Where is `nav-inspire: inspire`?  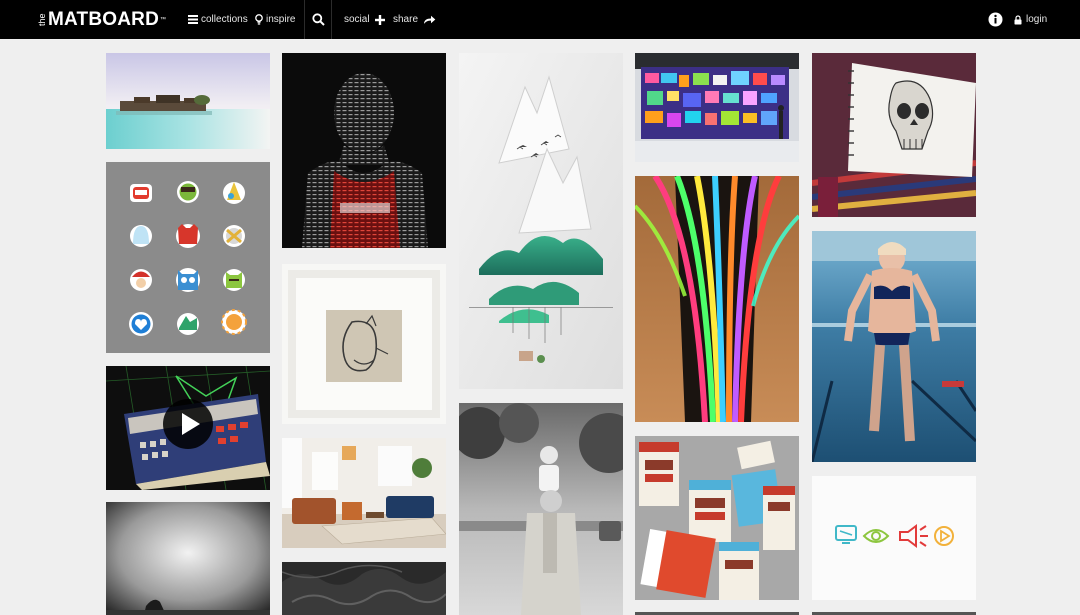 nav-inspire: inspire is located at coordinates (275, 19).